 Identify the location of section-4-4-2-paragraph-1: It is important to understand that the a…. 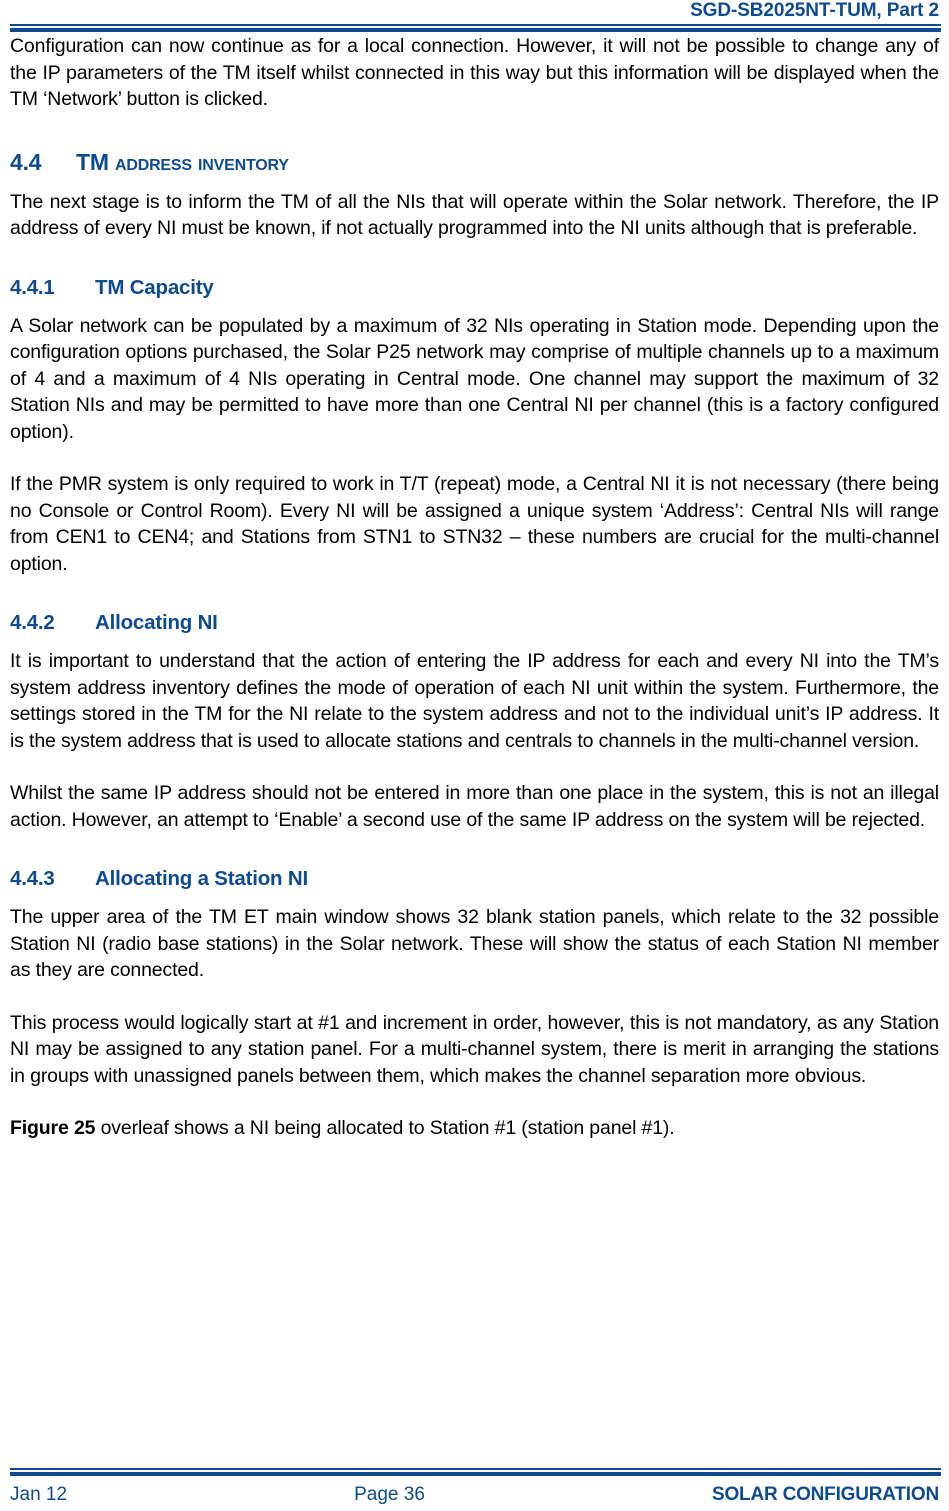
(474, 701).